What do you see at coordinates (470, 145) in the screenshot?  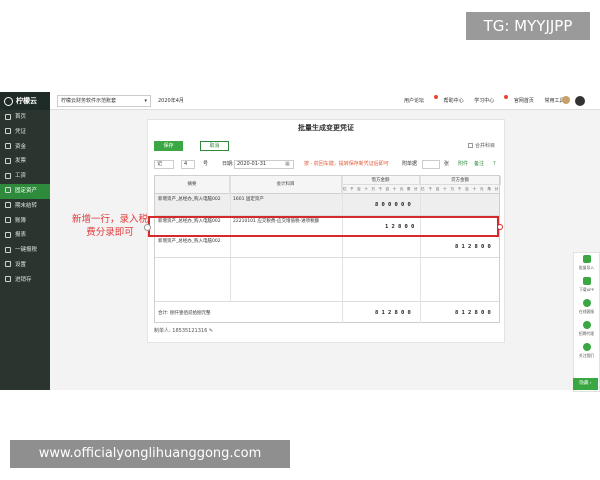 I see `checkbox-icon` at bounding box center [470, 145].